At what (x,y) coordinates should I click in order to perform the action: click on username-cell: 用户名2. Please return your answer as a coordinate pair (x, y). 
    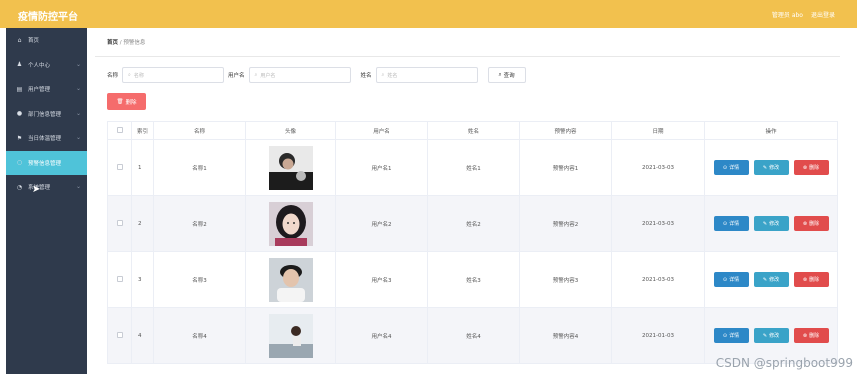
    Looking at the image, I should click on (381, 223).